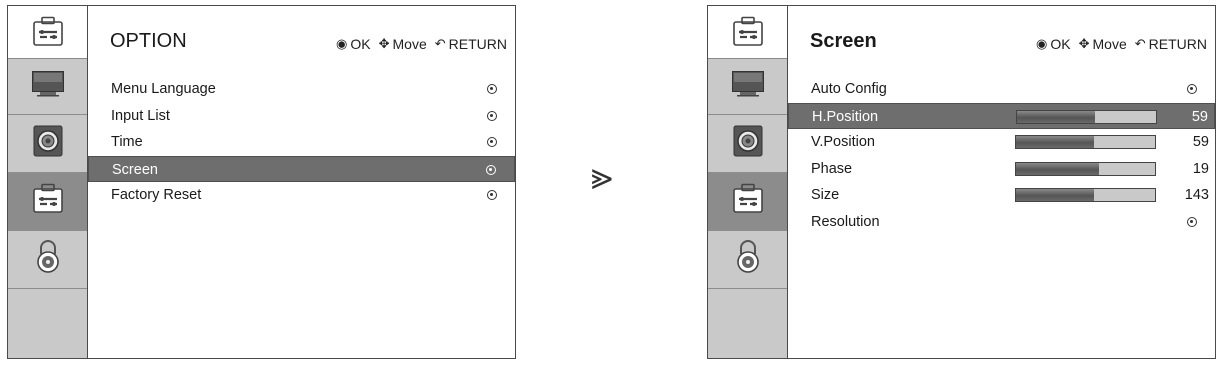 The width and height of the screenshot is (1217, 365). I want to click on menu-item-resolution: Resolution, so click(1001, 222).